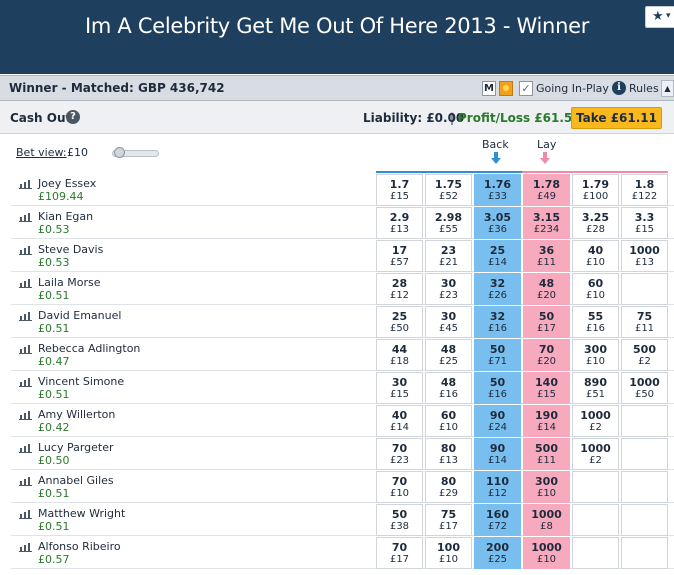  I want to click on back-price-cell: 48 £25, so click(448, 355).